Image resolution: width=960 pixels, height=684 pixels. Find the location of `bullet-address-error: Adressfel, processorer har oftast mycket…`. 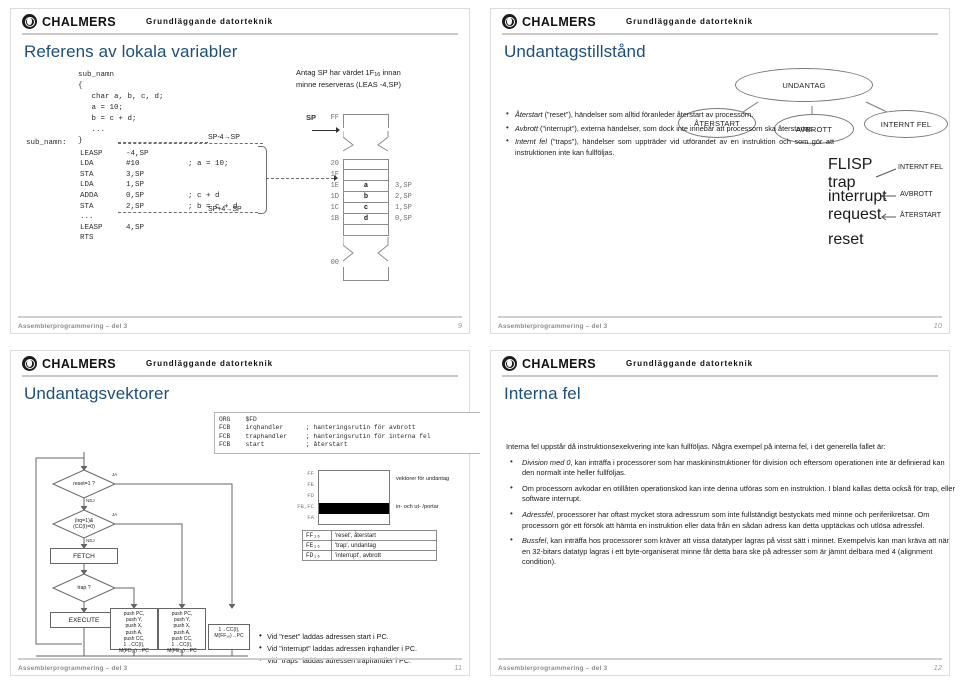

bullet-address-error: Adressfel, processorer har oftast mycket… is located at coordinates (732, 520).